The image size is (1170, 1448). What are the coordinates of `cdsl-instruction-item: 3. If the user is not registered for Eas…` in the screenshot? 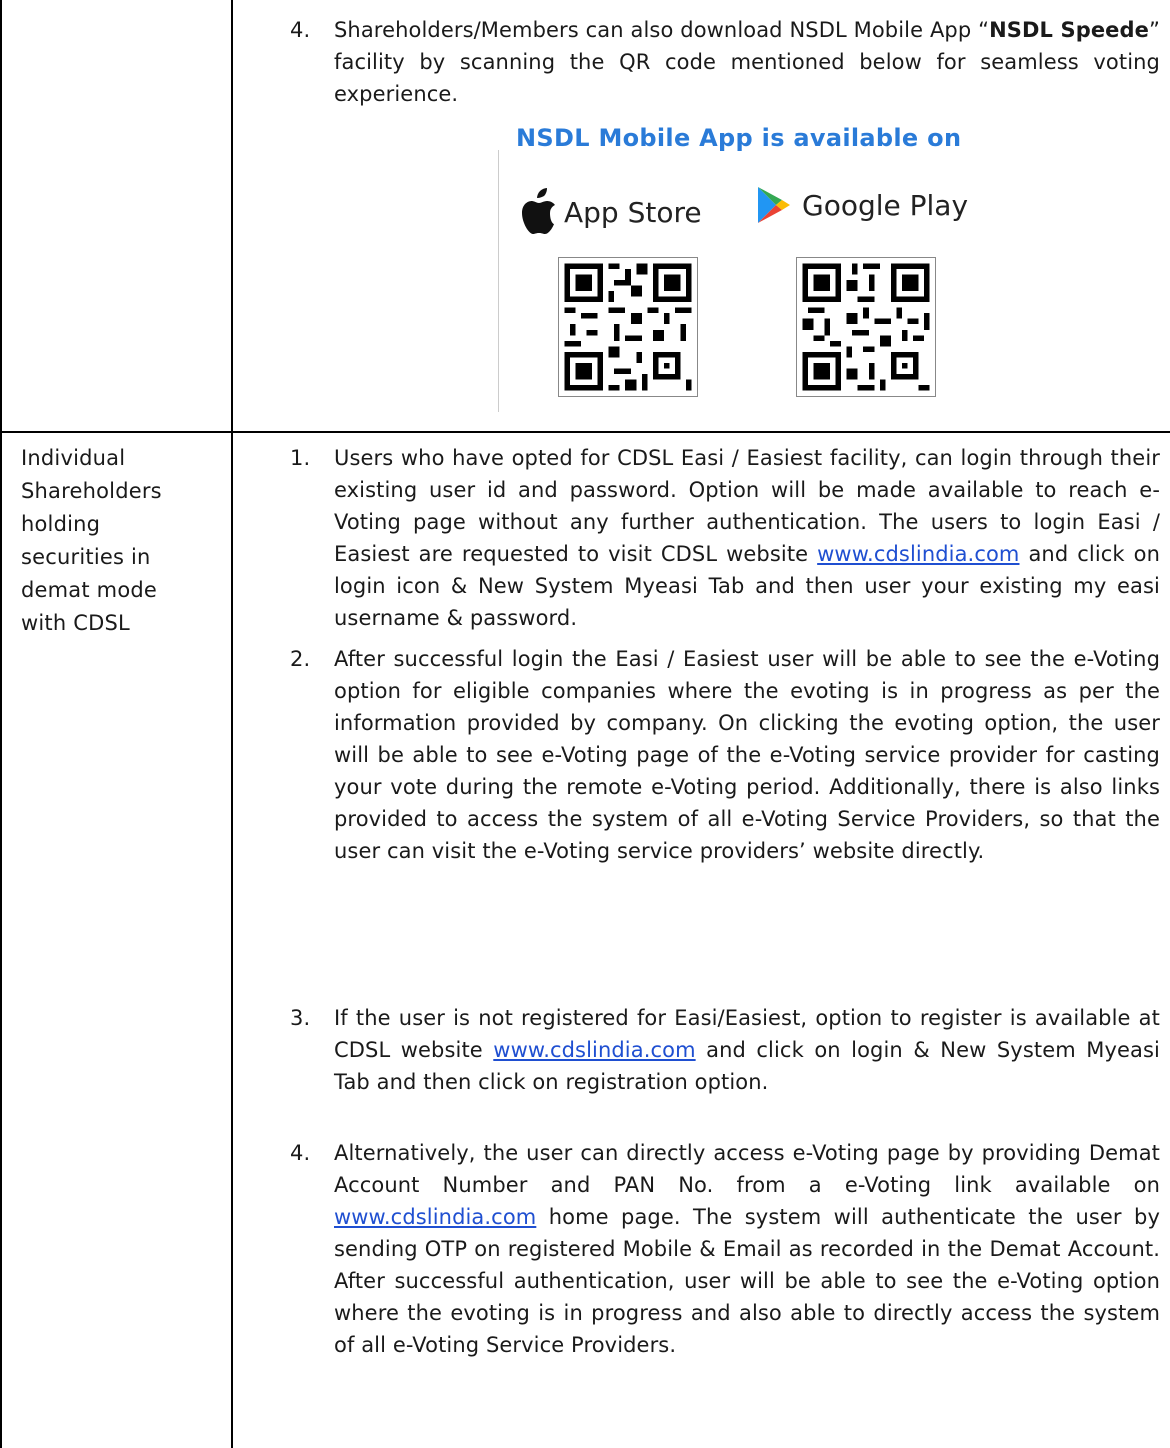 It's located at (725, 1050).